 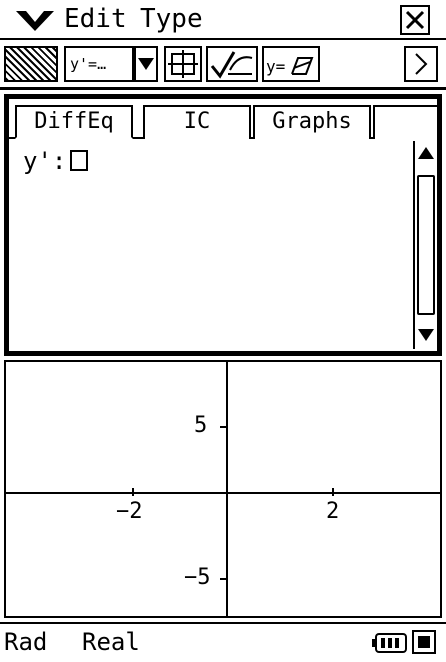 What do you see at coordinates (223, 493) in the screenshot?
I see `x-axis` at bounding box center [223, 493].